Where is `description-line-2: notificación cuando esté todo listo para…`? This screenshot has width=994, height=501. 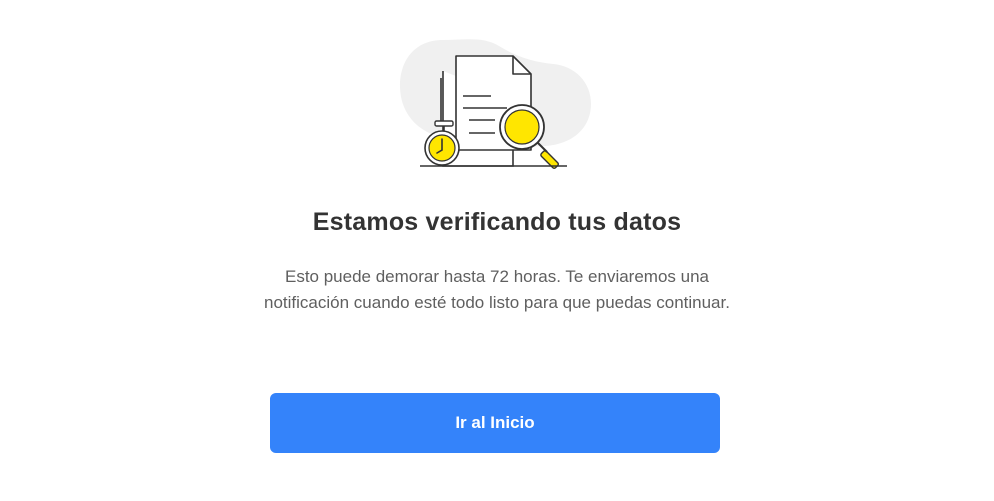 description-line-2: notificación cuando esté todo listo para… is located at coordinates (497, 302).